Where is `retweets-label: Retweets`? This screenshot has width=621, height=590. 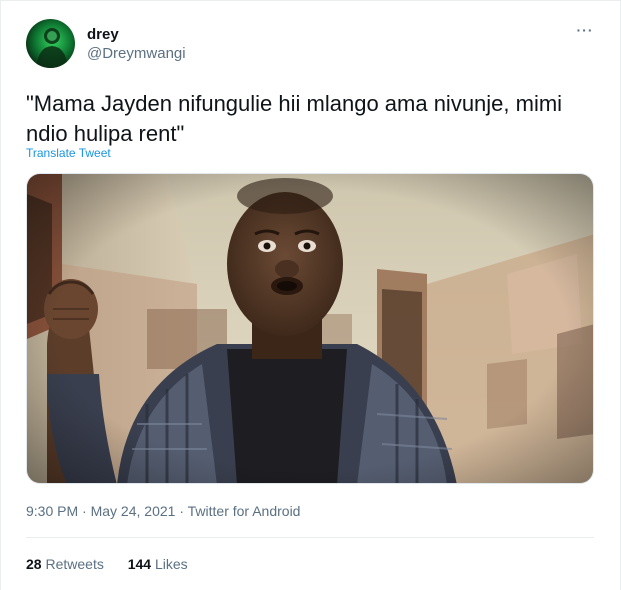
retweets-label: Retweets is located at coordinates (74, 564).